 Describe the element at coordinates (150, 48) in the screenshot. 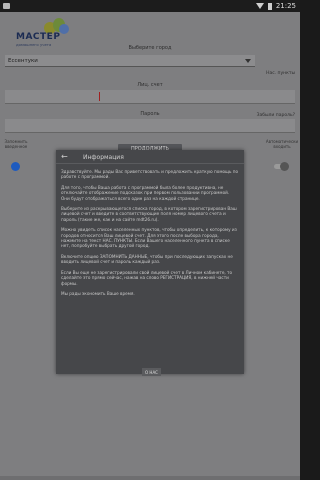

I see `city-label: Выберите город` at that location.